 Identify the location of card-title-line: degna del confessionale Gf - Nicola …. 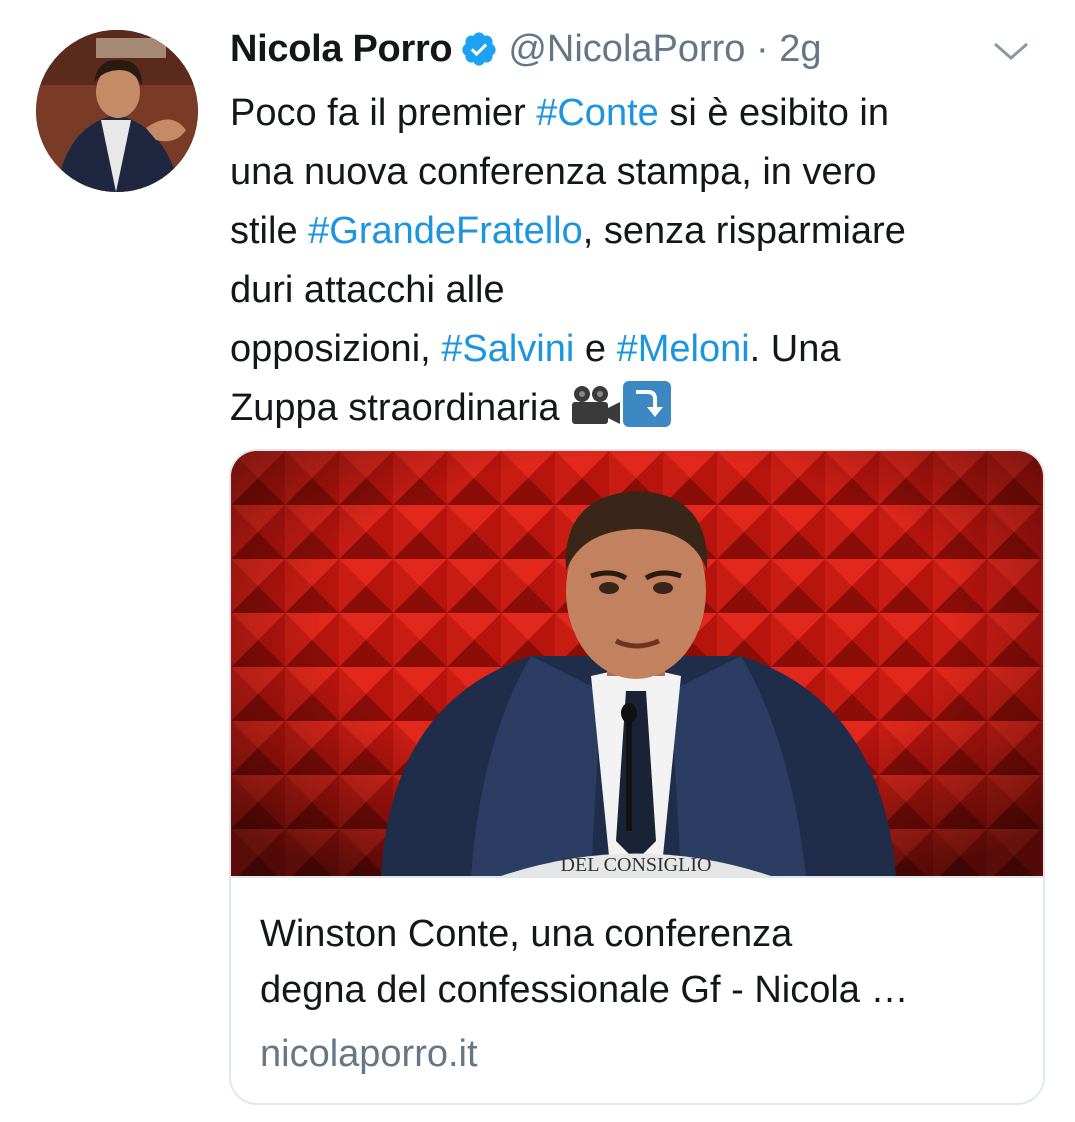
(584, 990).